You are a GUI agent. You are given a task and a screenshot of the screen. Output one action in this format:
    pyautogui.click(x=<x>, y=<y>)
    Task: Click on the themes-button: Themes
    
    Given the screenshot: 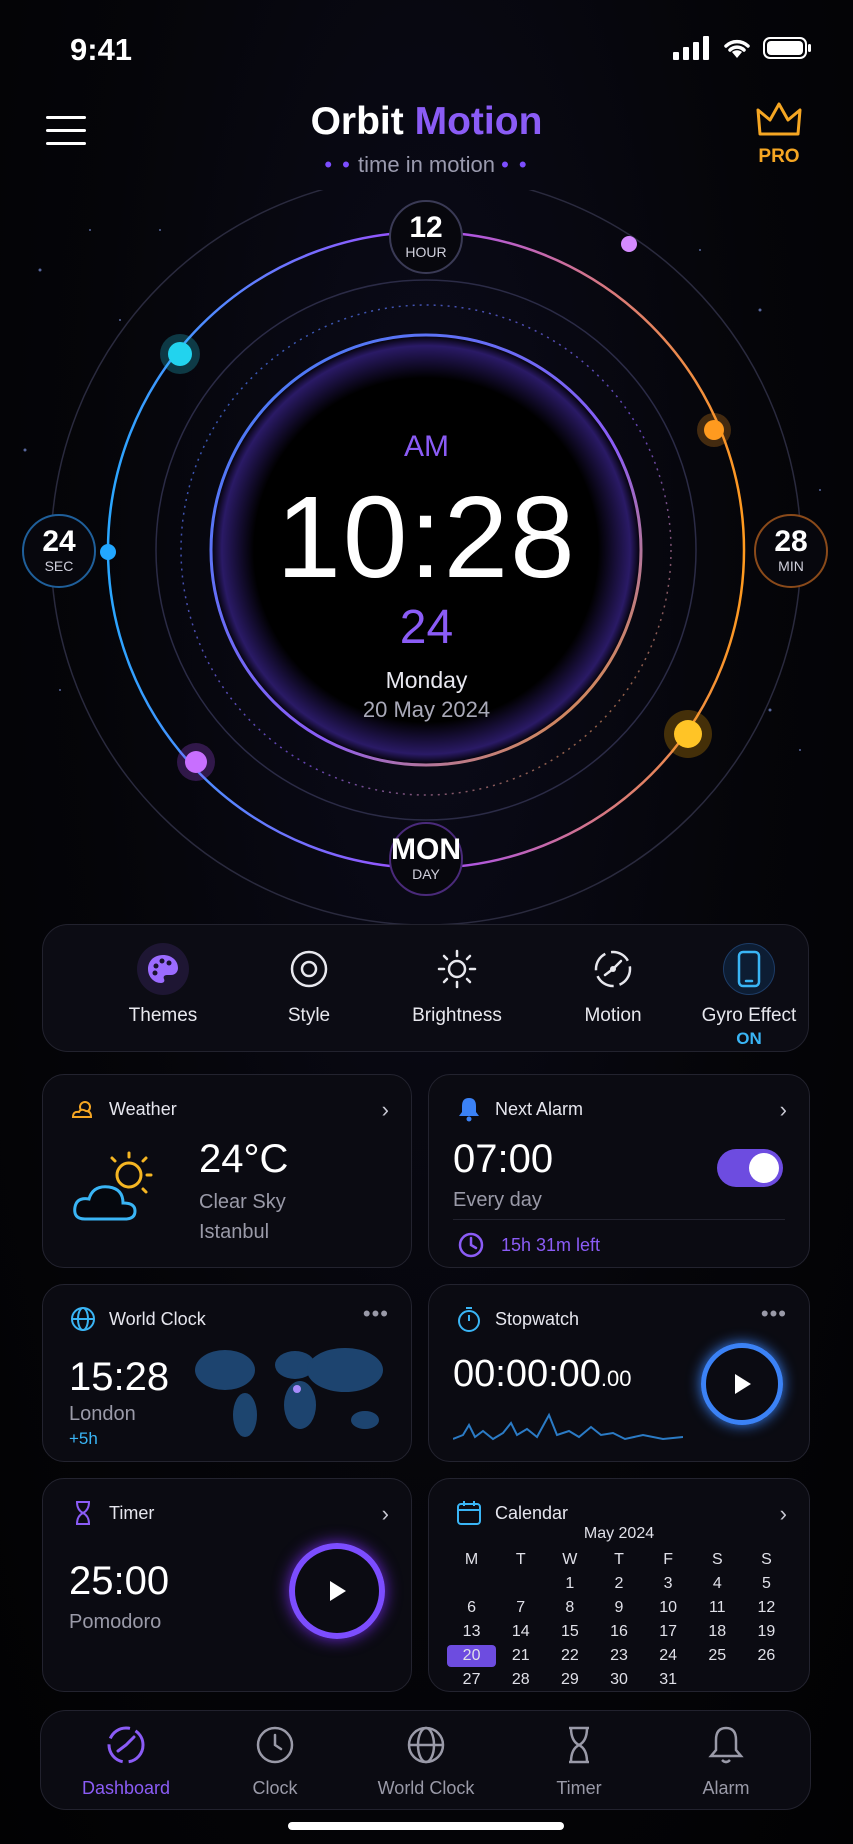 What is the action you would take?
    pyautogui.click(x=163, y=985)
    